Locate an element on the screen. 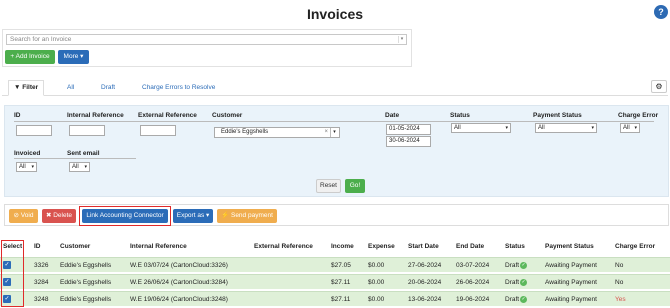 This screenshot has width=670, height=308. external-ref-filter-input is located at coordinates (158, 130).